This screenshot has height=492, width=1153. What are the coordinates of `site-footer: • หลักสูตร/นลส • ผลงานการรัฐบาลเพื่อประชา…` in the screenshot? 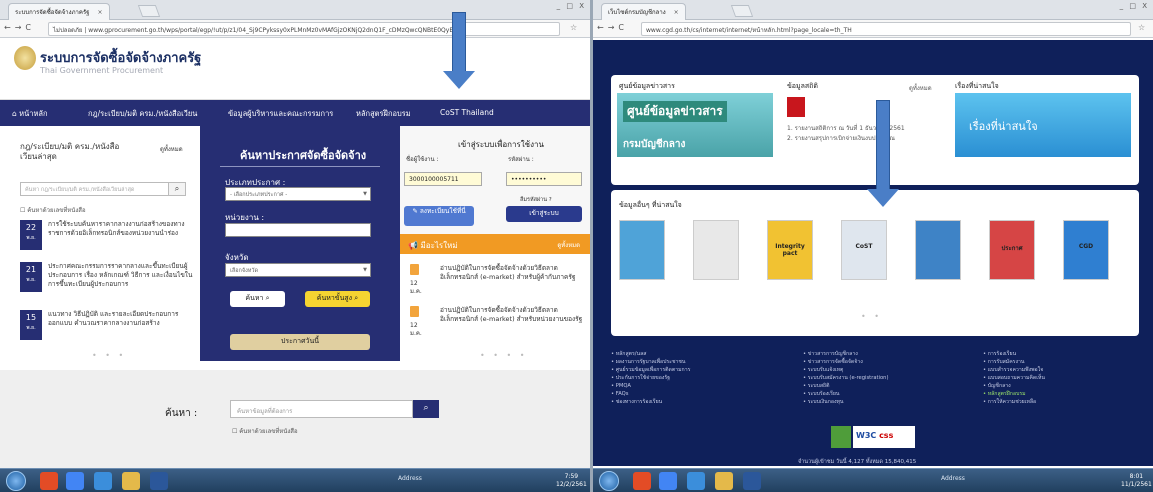 It's located at (873, 403).